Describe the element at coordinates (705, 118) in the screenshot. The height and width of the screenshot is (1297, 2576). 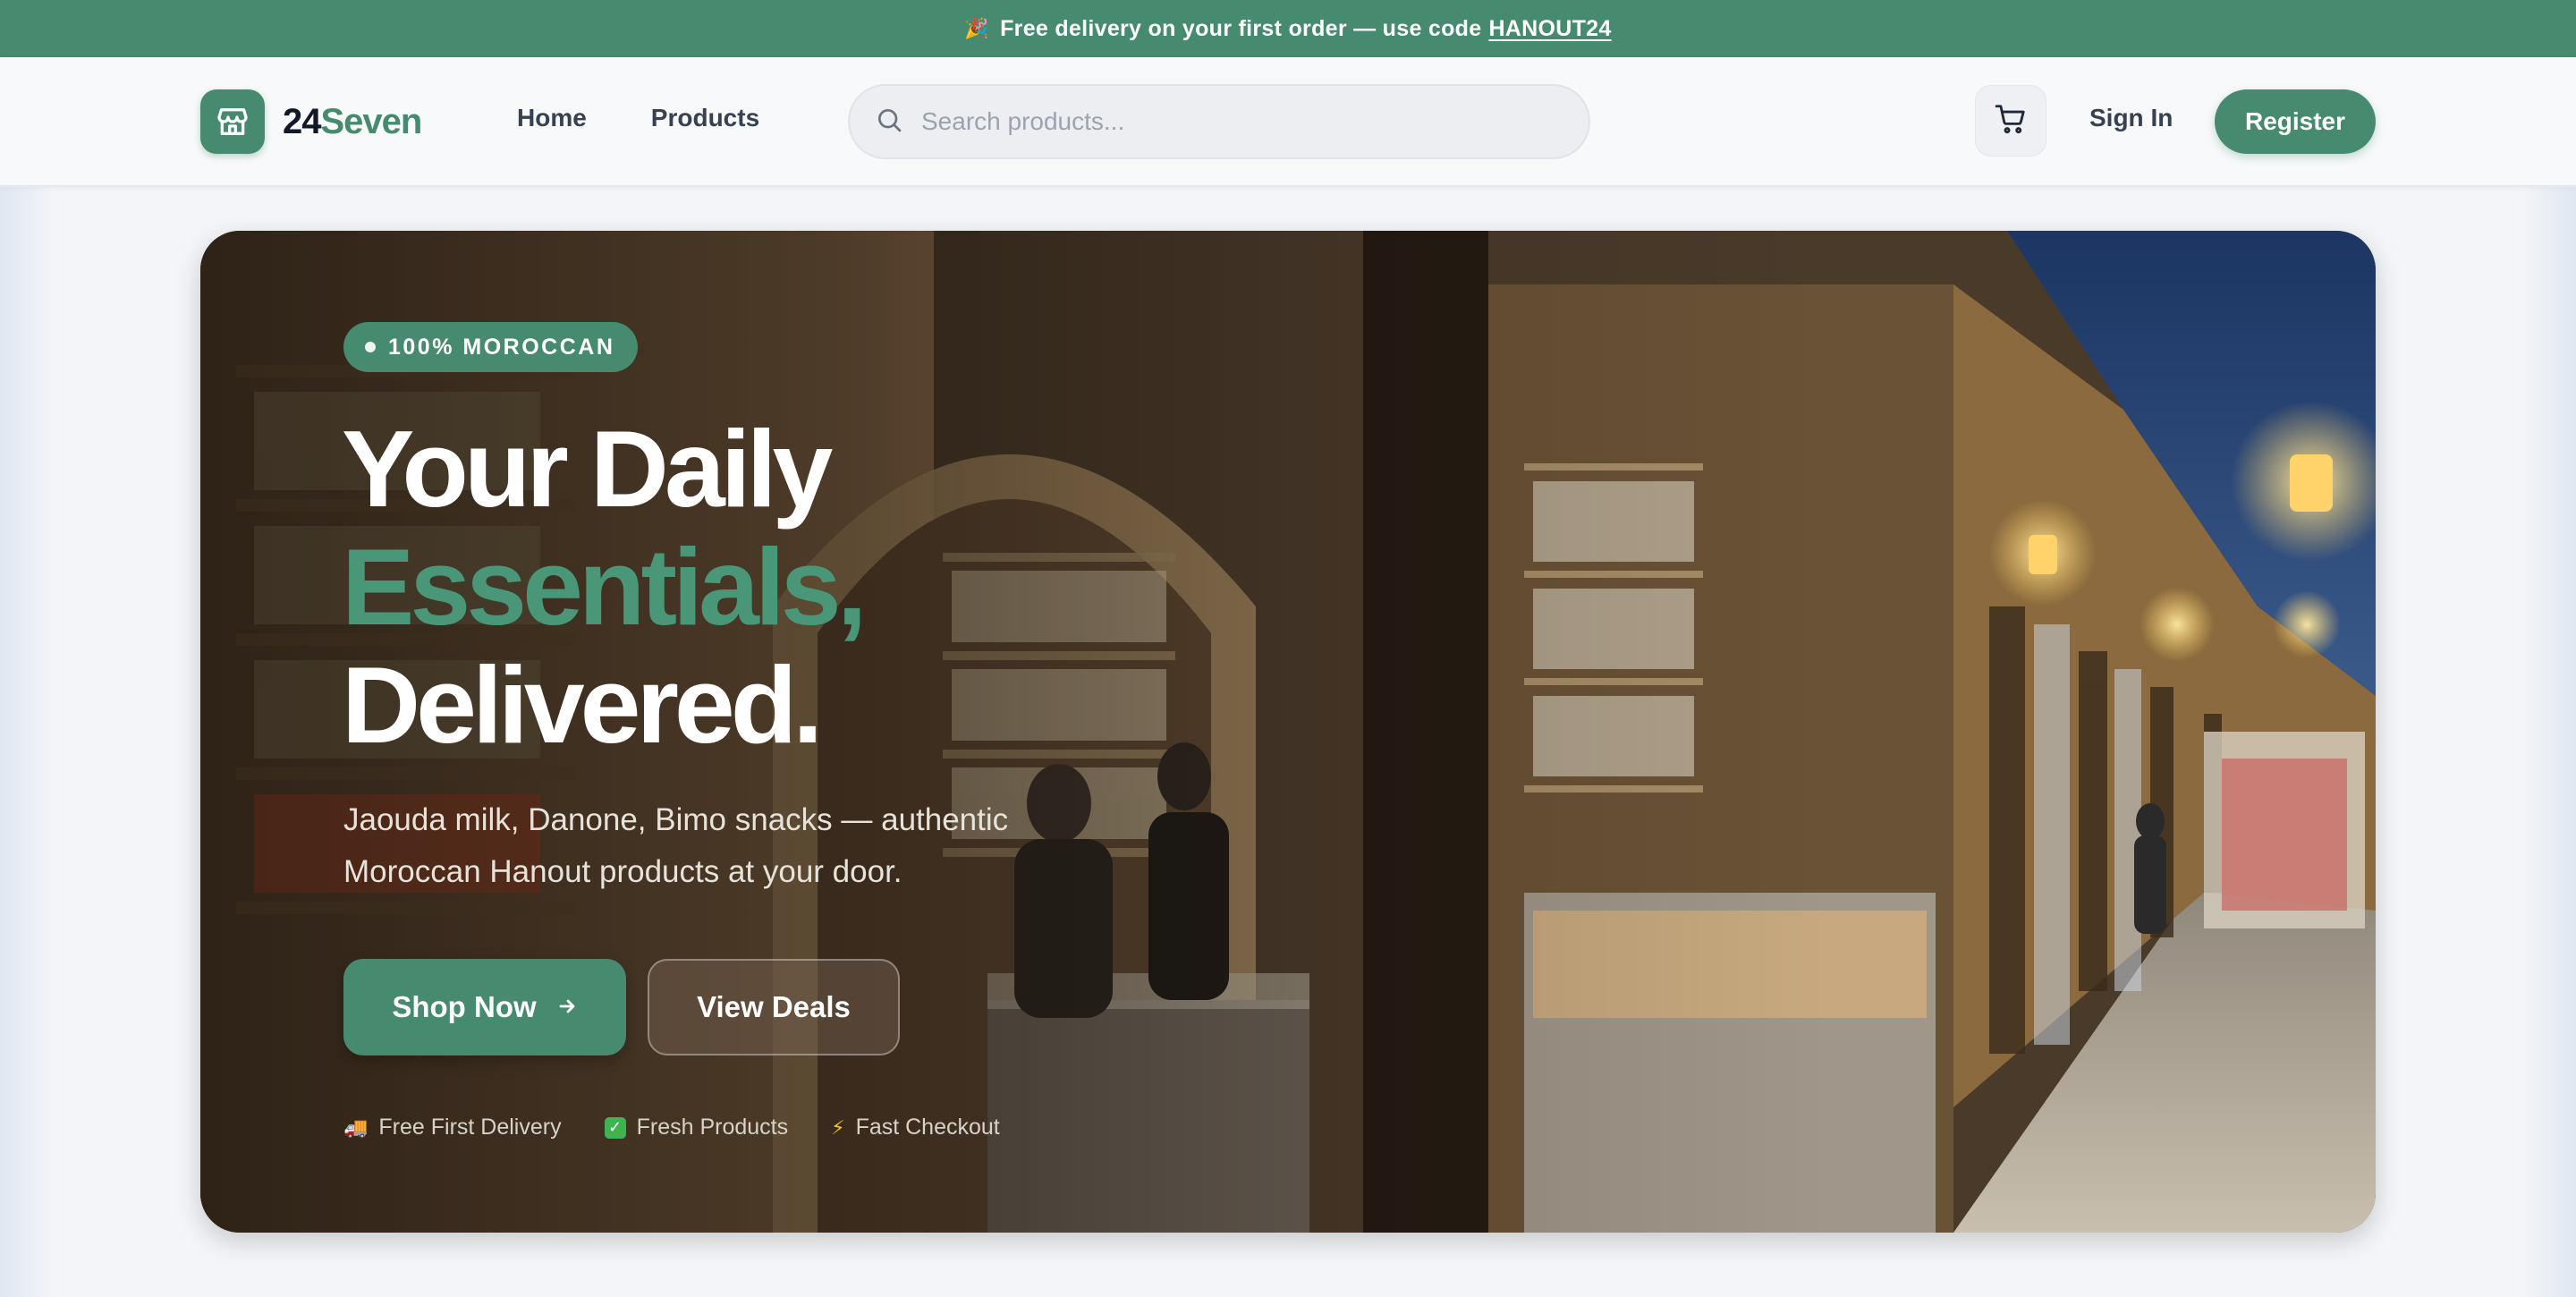
I see `nav-products: Products` at that location.